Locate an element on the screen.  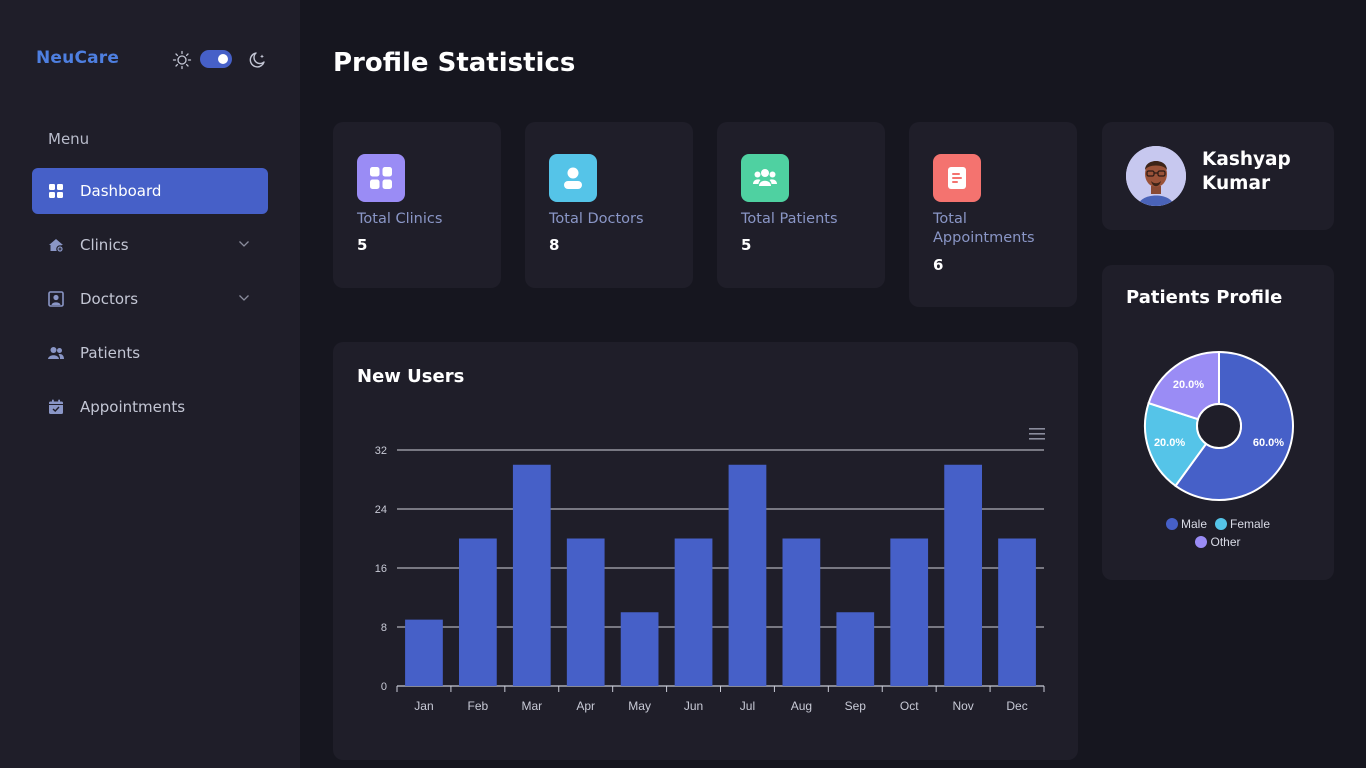
legend-label: Male is located at coordinates (1193, 524).